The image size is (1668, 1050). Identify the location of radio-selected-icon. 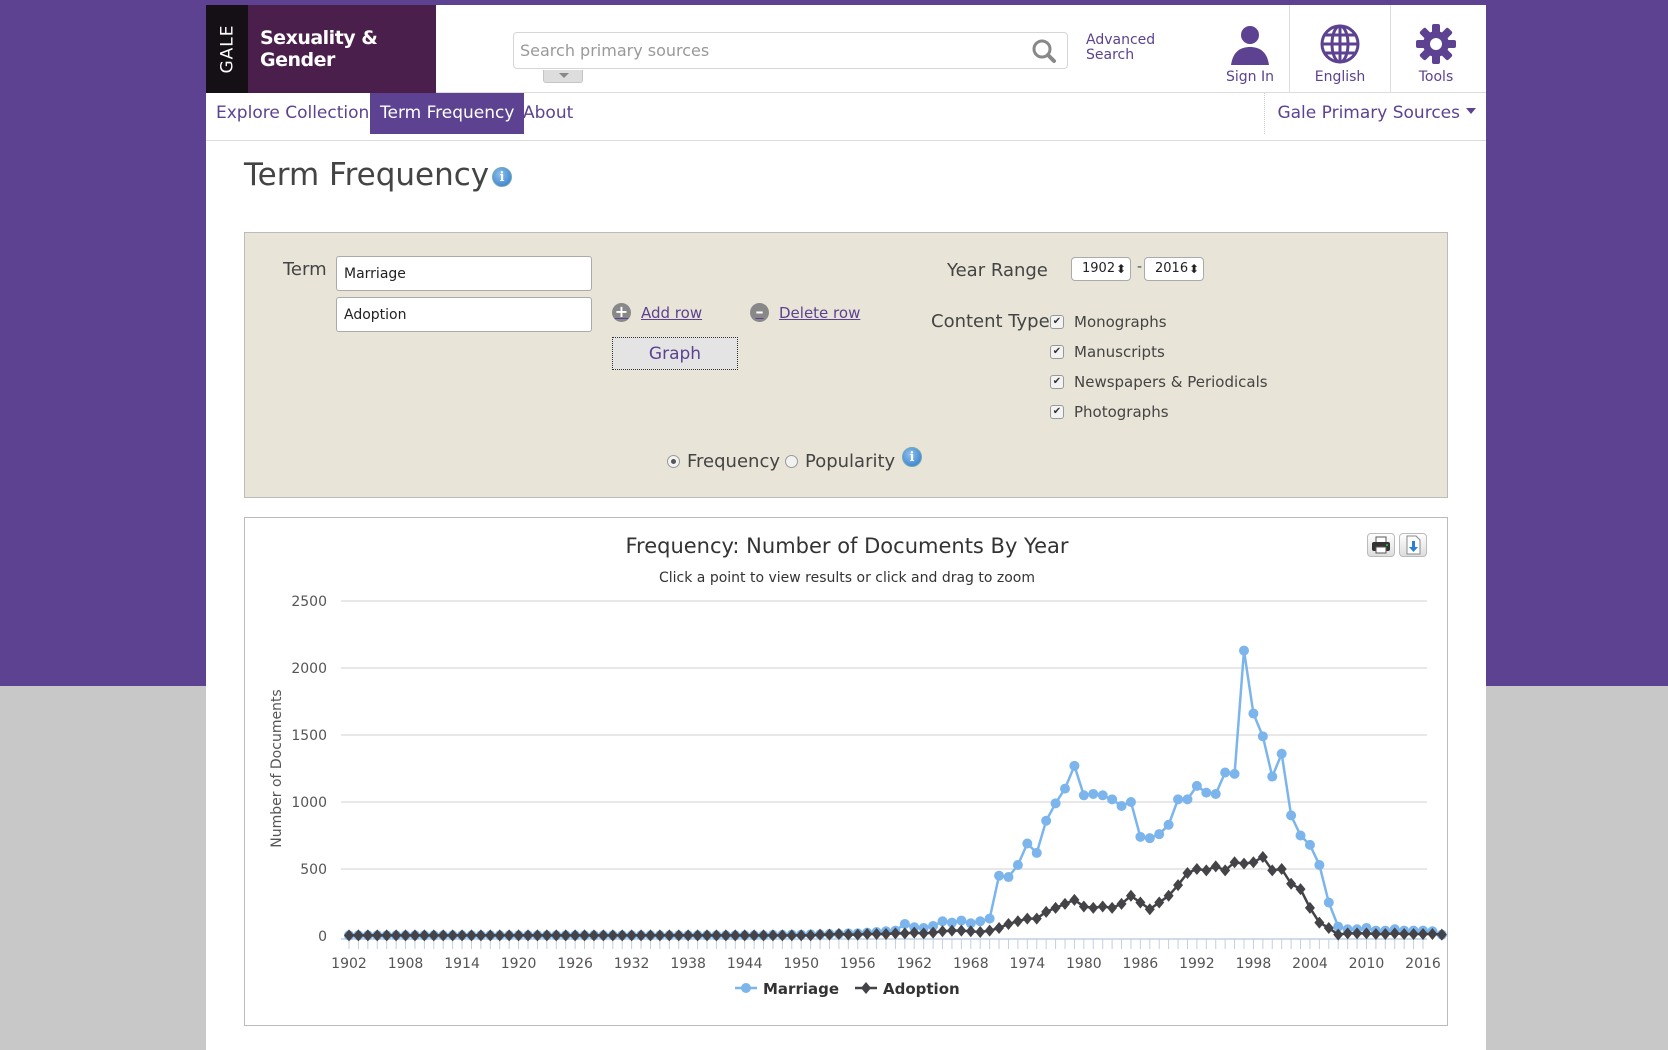
(673, 461).